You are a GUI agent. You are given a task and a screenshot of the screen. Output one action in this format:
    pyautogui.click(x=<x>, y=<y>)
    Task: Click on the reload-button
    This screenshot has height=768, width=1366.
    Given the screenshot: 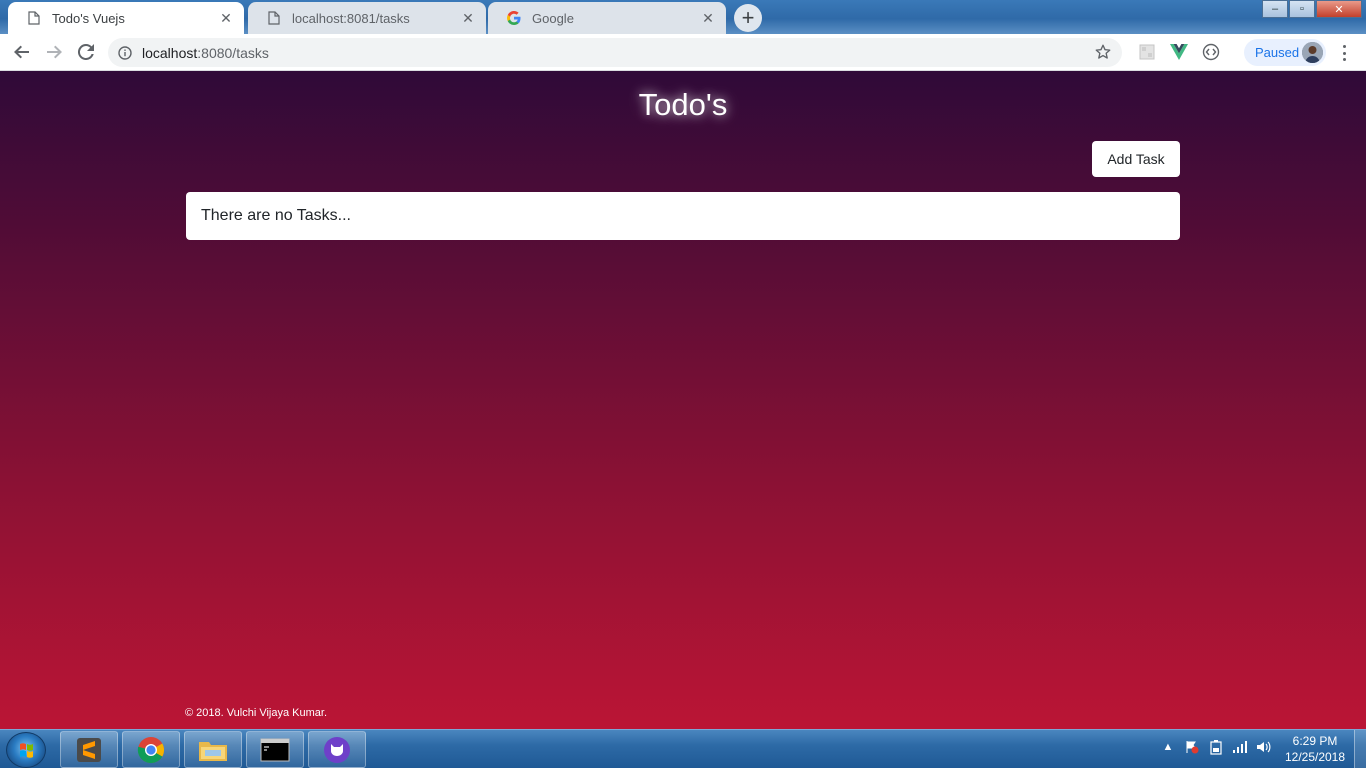 What is the action you would take?
    pyautogui.click(x=86, y=52)
    